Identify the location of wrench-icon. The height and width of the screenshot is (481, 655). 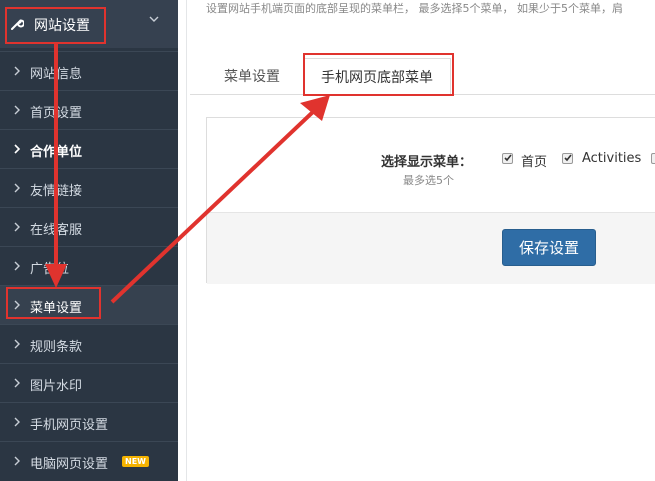
(17, 24).